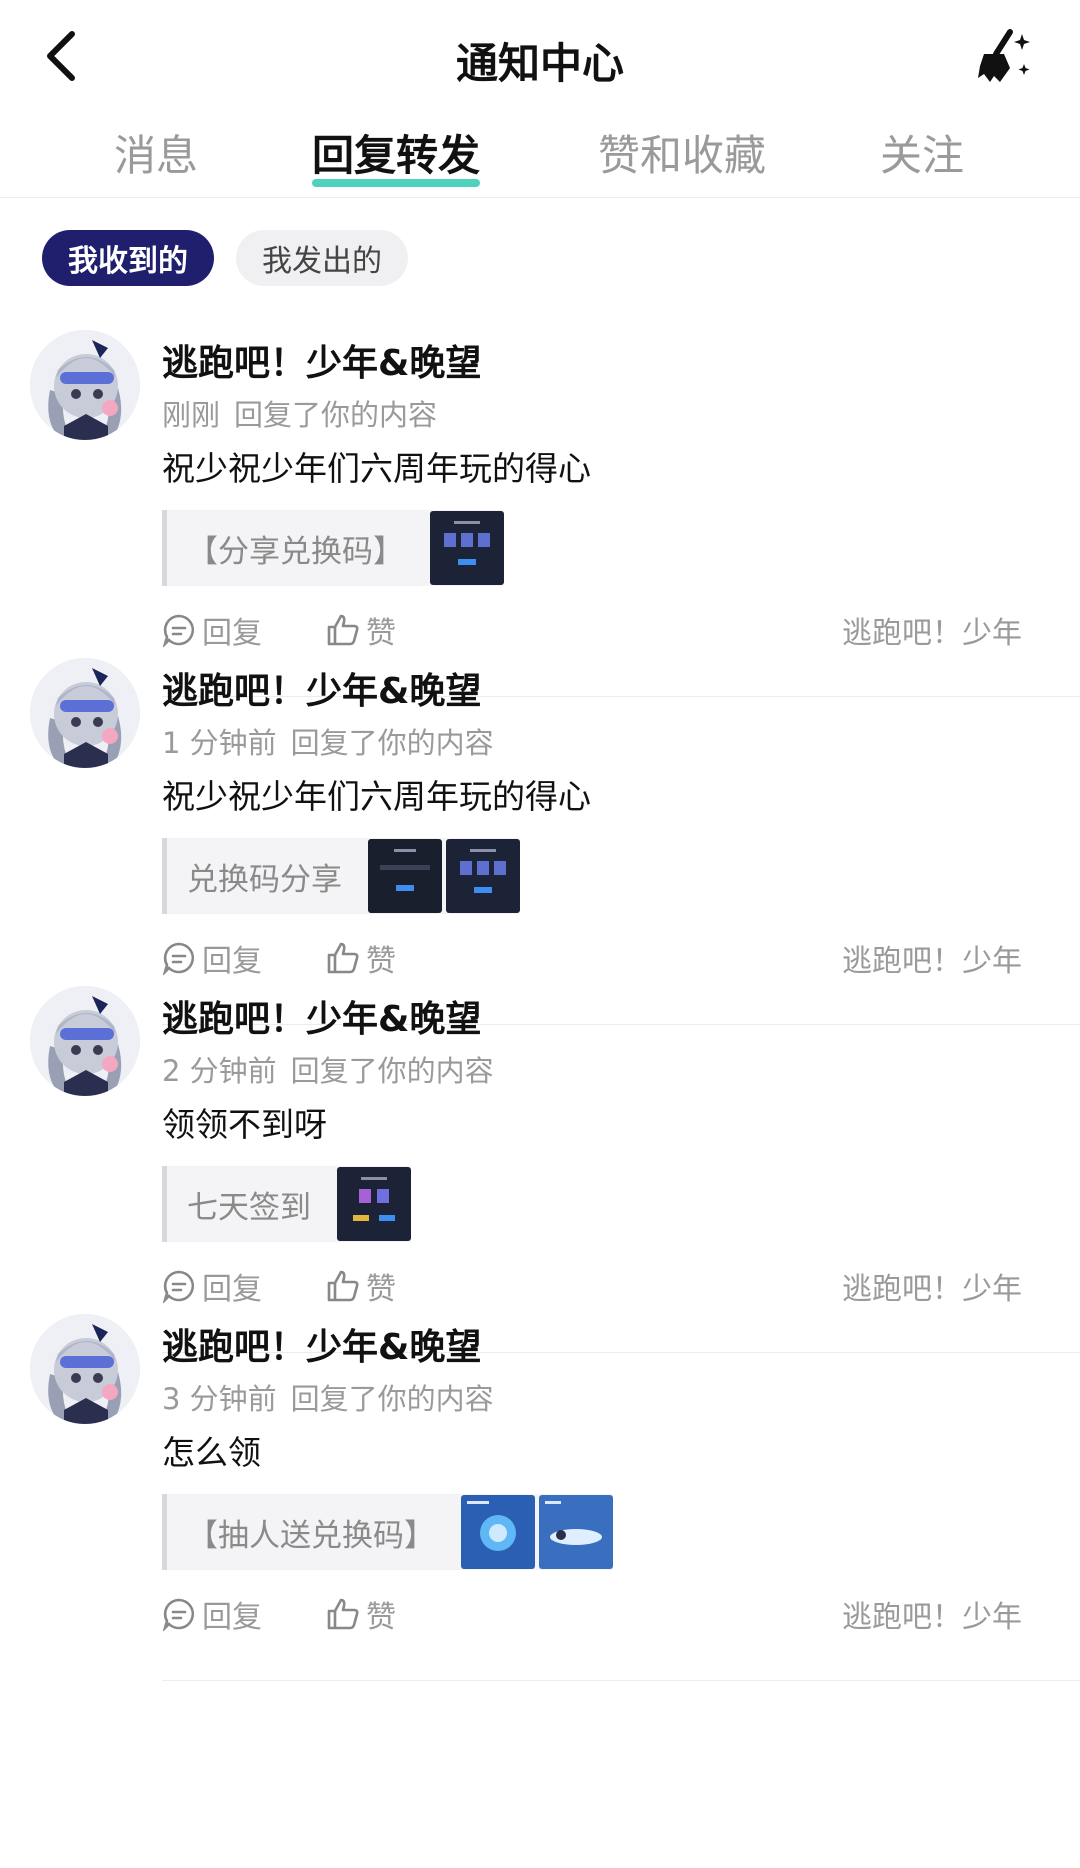  Describe the element at coordinates (539, 63) in the screenshot. I see `page-title: 通知中心` at that location.